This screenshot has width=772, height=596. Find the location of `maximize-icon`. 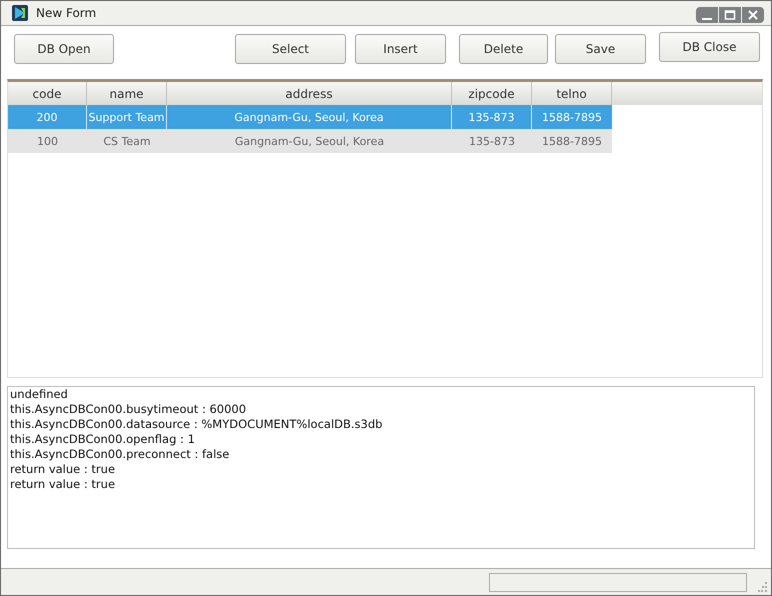

maximize-icon is located at coordinates (730, 15).